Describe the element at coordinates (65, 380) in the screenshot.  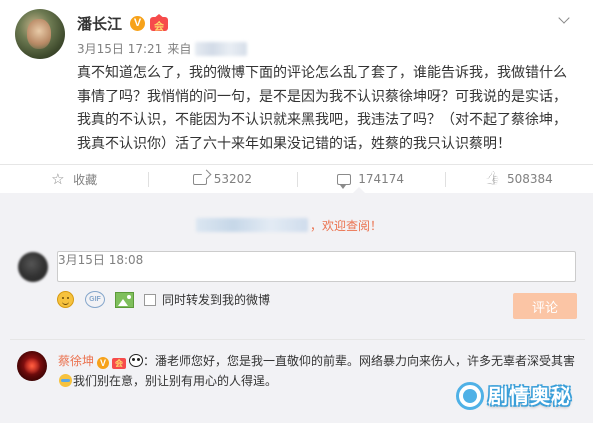
I see `emoji-icon` at that location.